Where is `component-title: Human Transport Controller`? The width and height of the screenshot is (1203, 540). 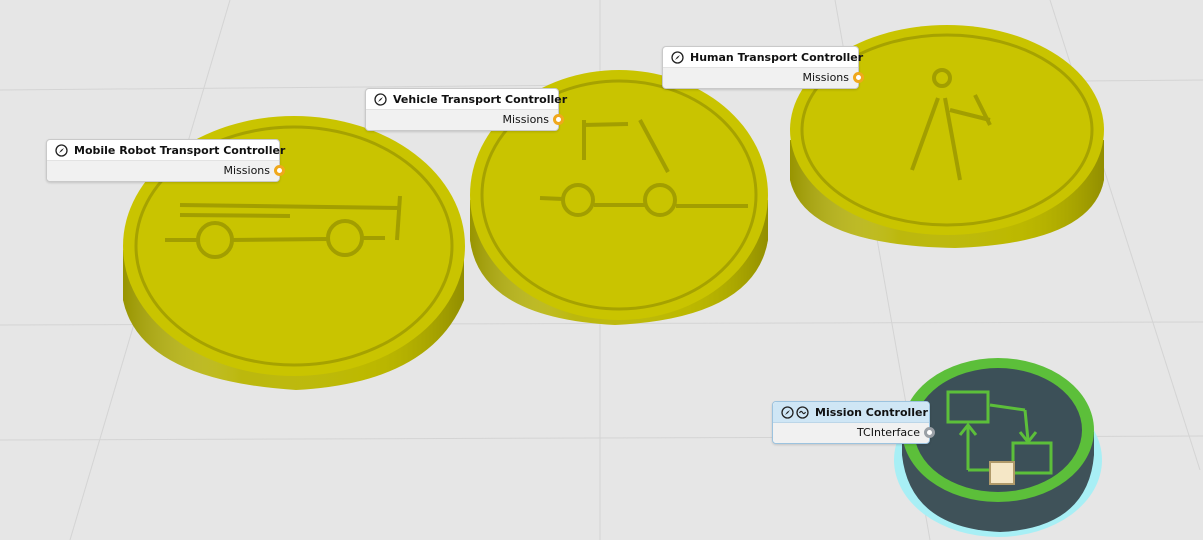
component-title: Human Transport Controller is located at coordinates (777, 57).